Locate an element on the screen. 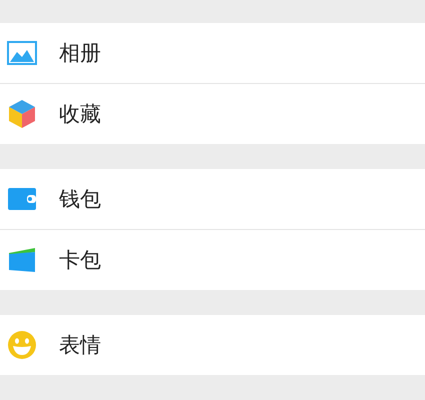 This screenshot has width=425, height=400. wallet-icon is located at coordinates (22, 199).